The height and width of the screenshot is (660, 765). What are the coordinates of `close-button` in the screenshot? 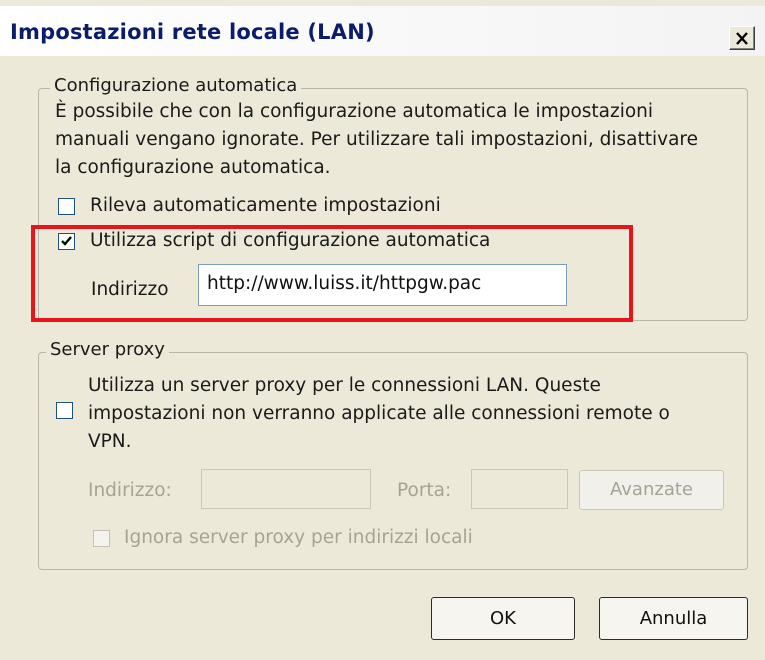 It's located at (742, 38).